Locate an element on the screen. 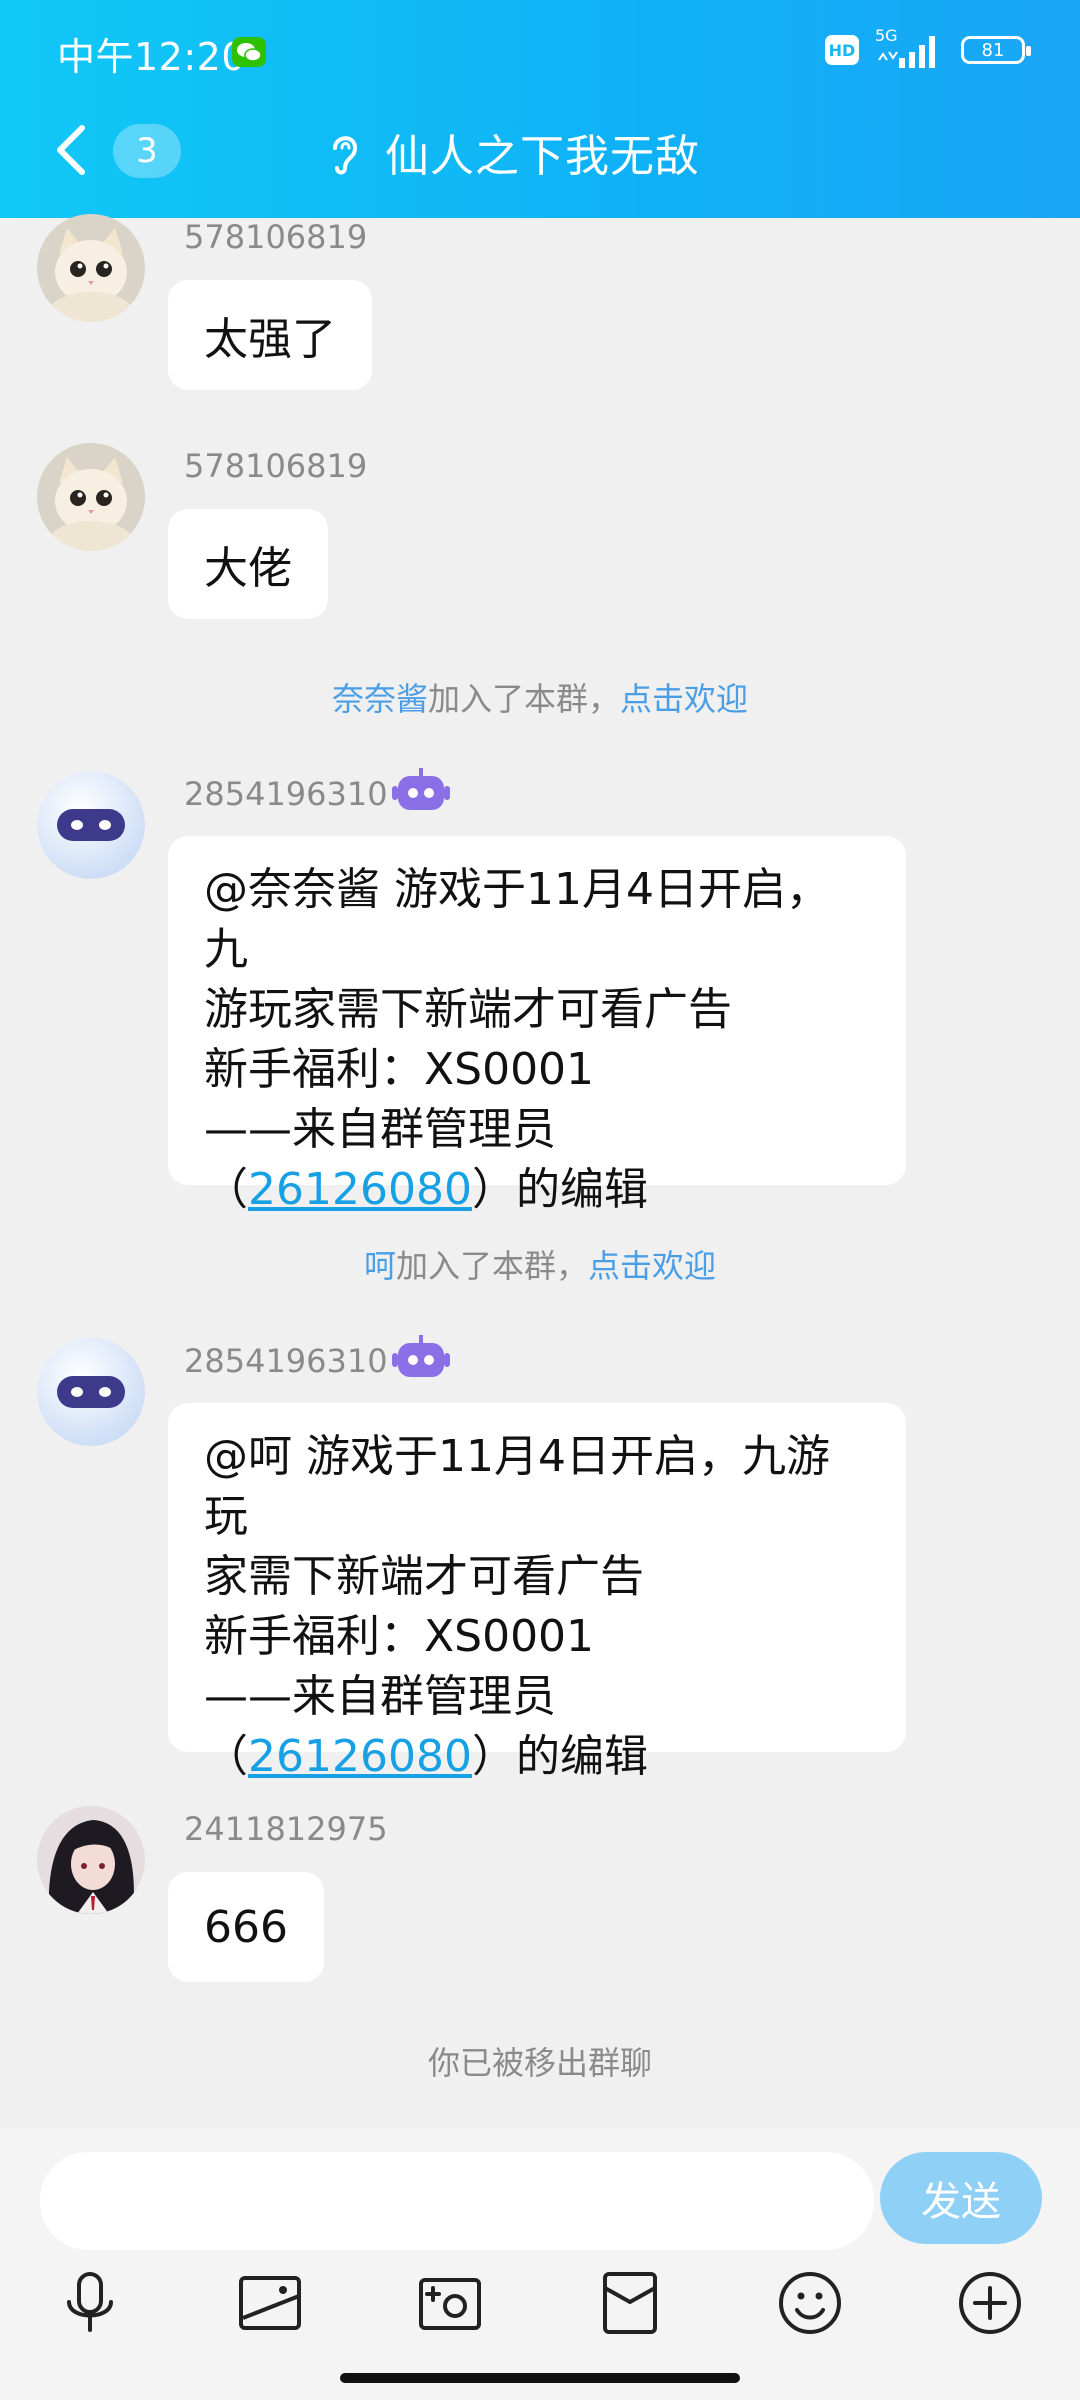  message-line: @呵 游戏于11月4日开启，九游玩 is located at coordinates (517, 1486).